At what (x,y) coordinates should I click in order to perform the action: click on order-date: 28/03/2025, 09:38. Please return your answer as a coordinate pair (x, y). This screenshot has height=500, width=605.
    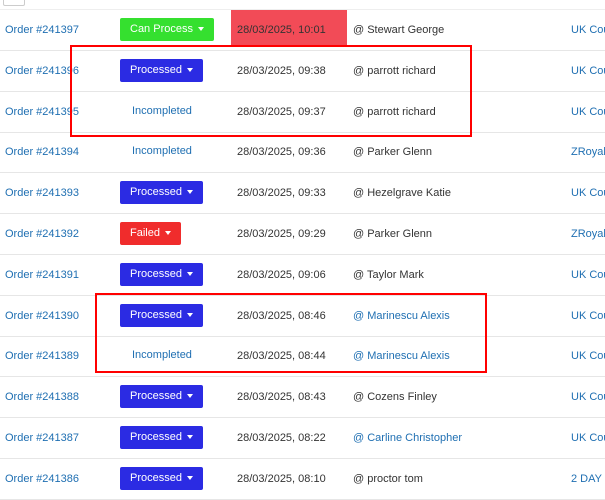
    Looking at the image, I should click on (281, 70).